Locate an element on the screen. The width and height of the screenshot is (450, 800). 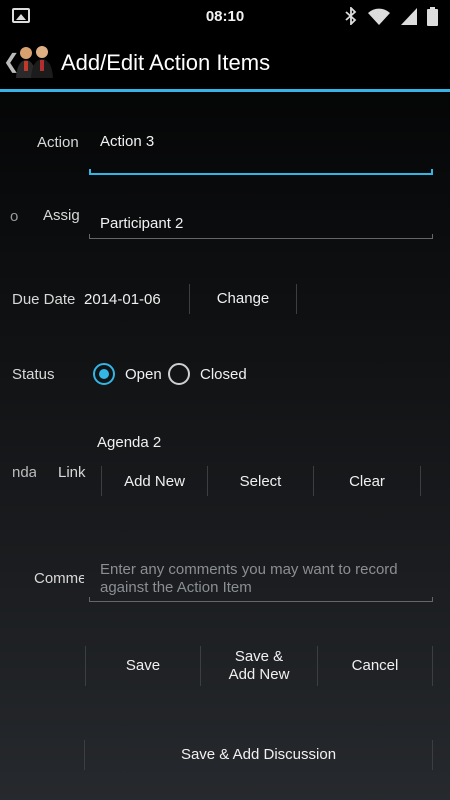
select-agenda-button: Select is located at coordinates (260, 482).